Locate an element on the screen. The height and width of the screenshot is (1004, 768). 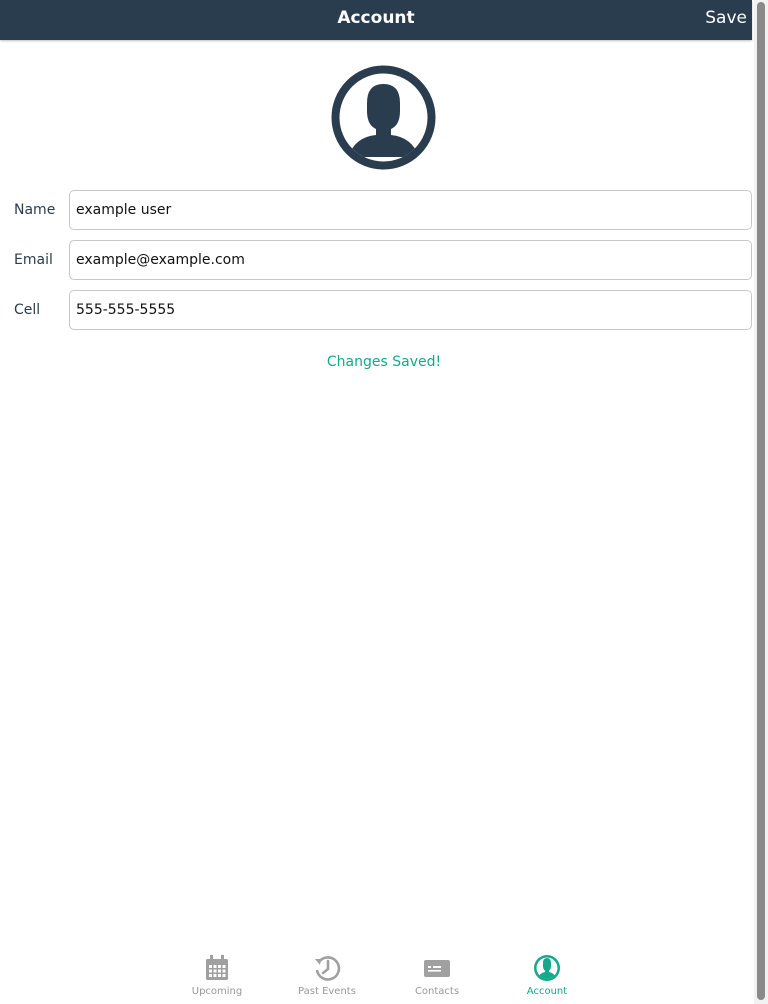
tab-account: Account is located at coordinates (547, 976).